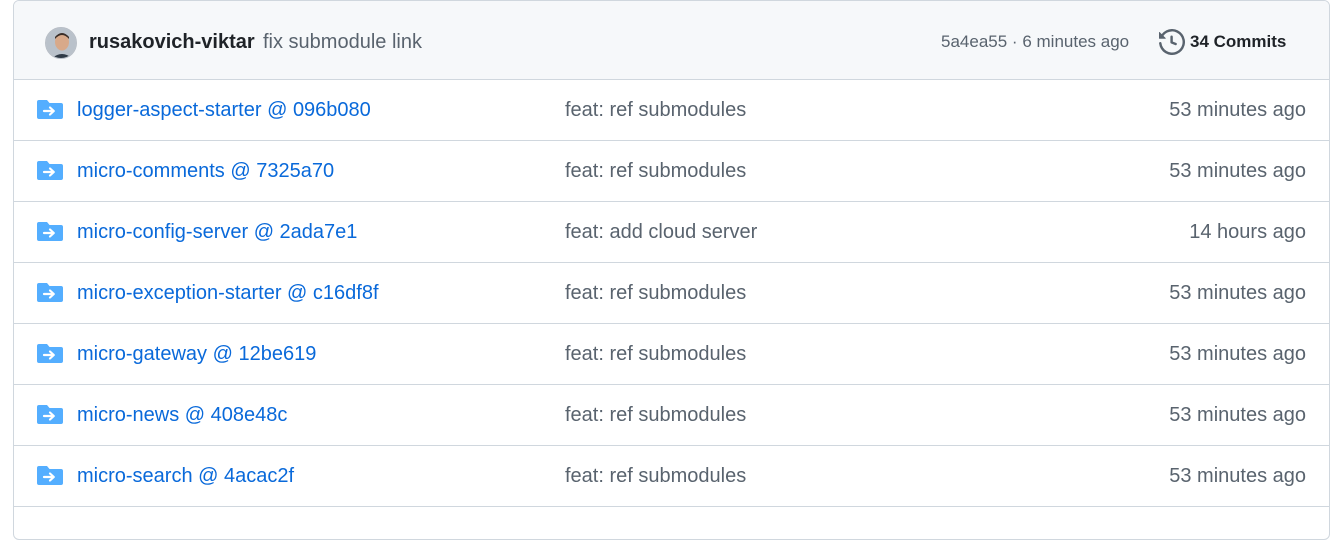 This screenshot has height=540, width=1341. I want to click on file-name-link: micro-exception-starter @ c16df8f, so click(228, 293).